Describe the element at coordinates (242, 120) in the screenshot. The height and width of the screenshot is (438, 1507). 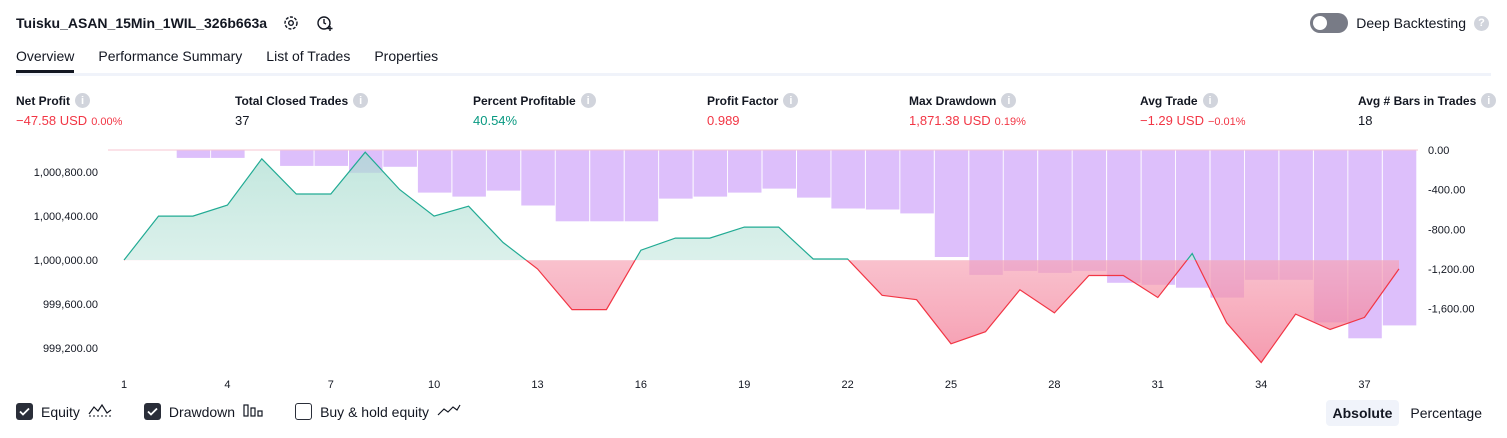
I see `total-closed-trades-value: 37` at that location.